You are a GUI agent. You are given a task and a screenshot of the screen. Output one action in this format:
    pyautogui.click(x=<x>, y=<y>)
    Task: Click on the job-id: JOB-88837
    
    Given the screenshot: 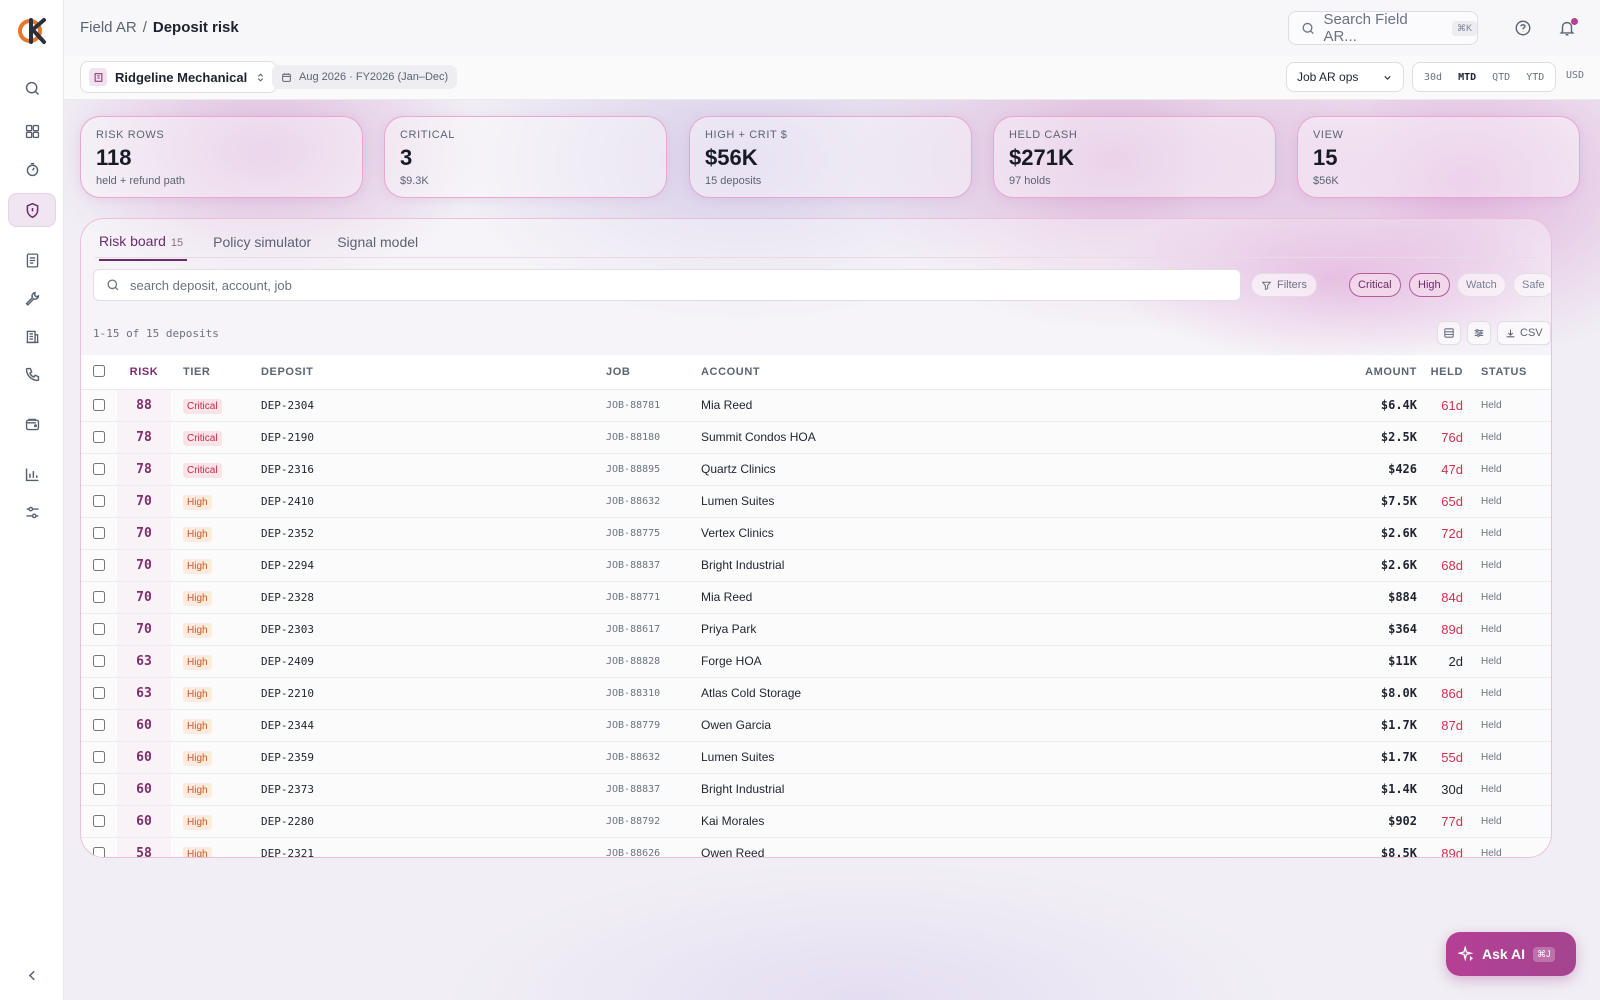 What is the action you would take?
    pyautogui.click(x=653, y=565)
    